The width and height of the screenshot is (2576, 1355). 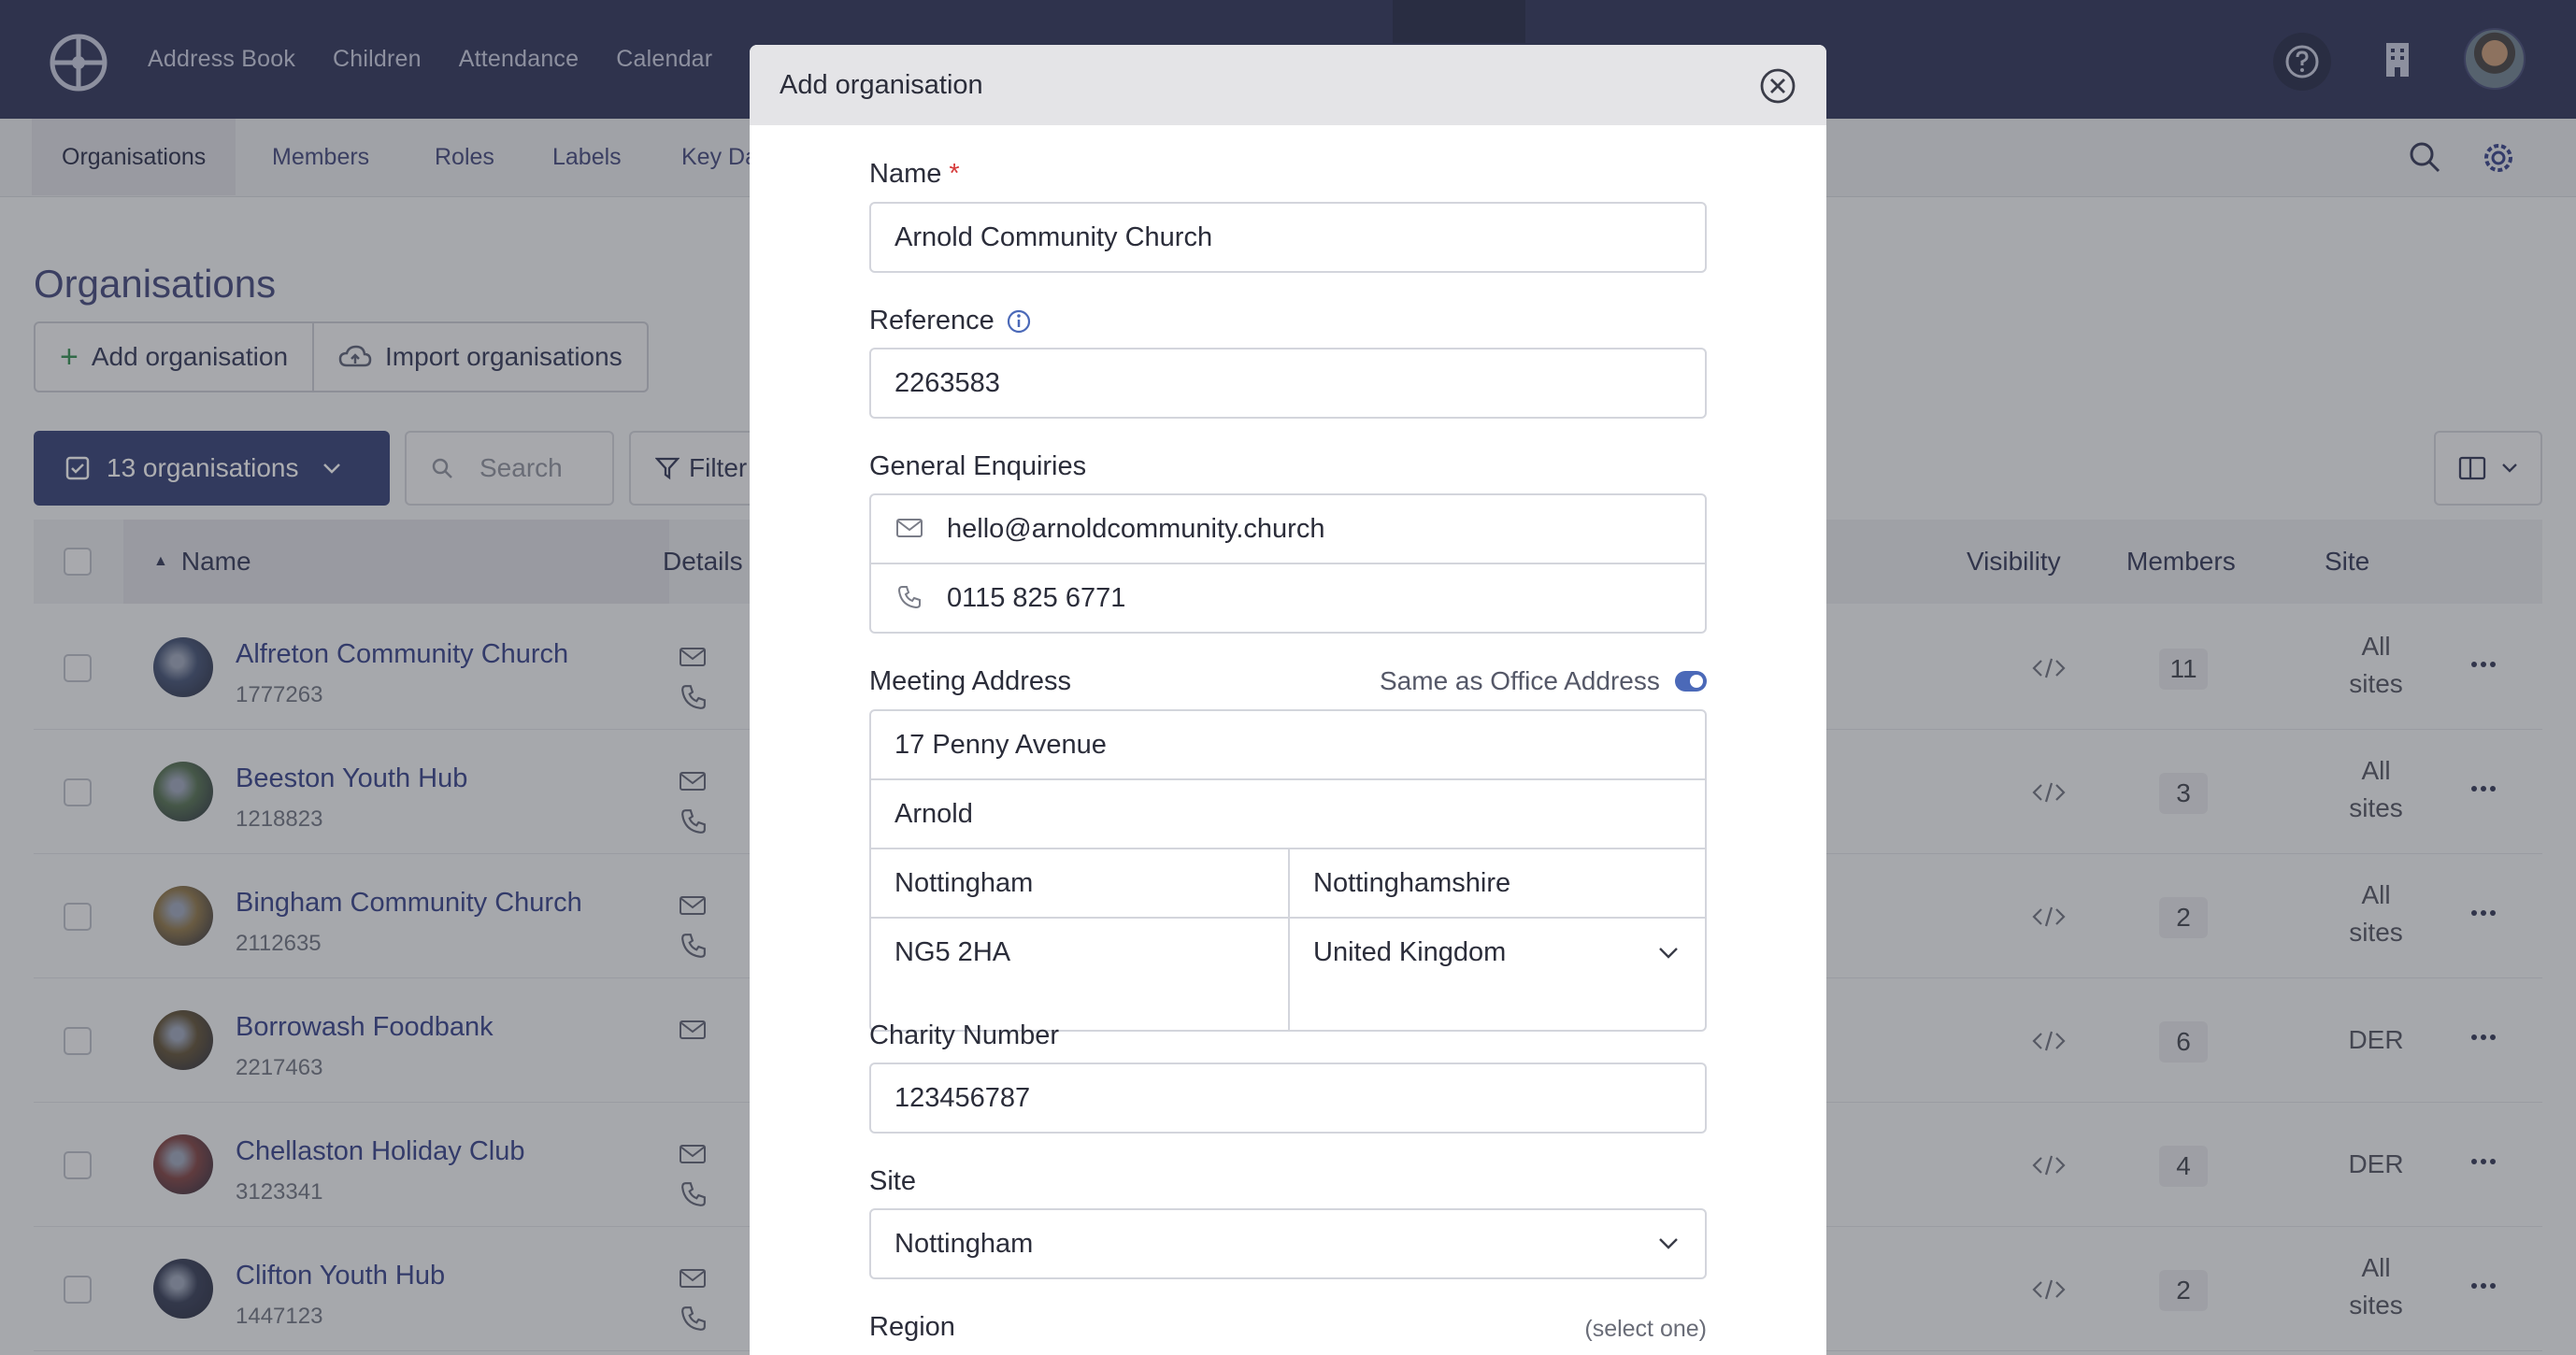 I want to click on close-icon, so click(x=1777, y=86).